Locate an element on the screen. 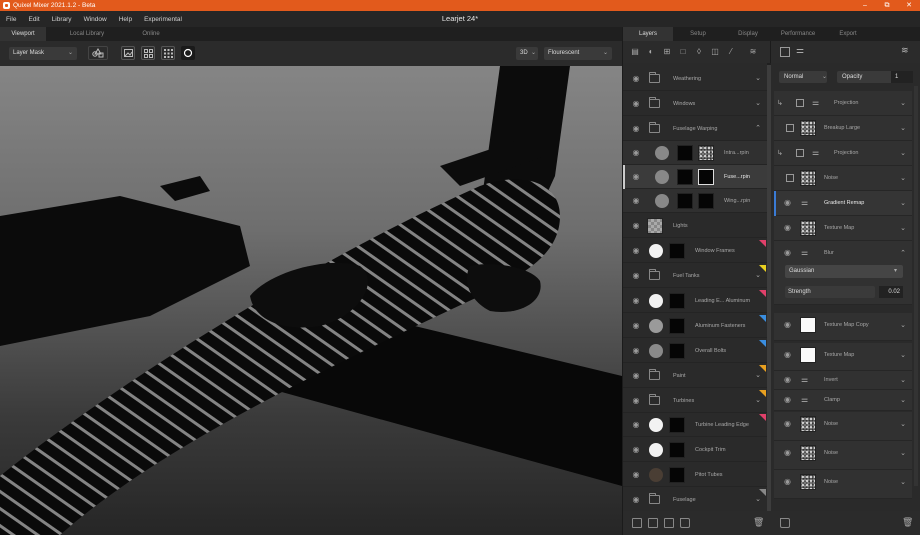 The image size is (920, 535). target-button is located at coordinates (188, 53).